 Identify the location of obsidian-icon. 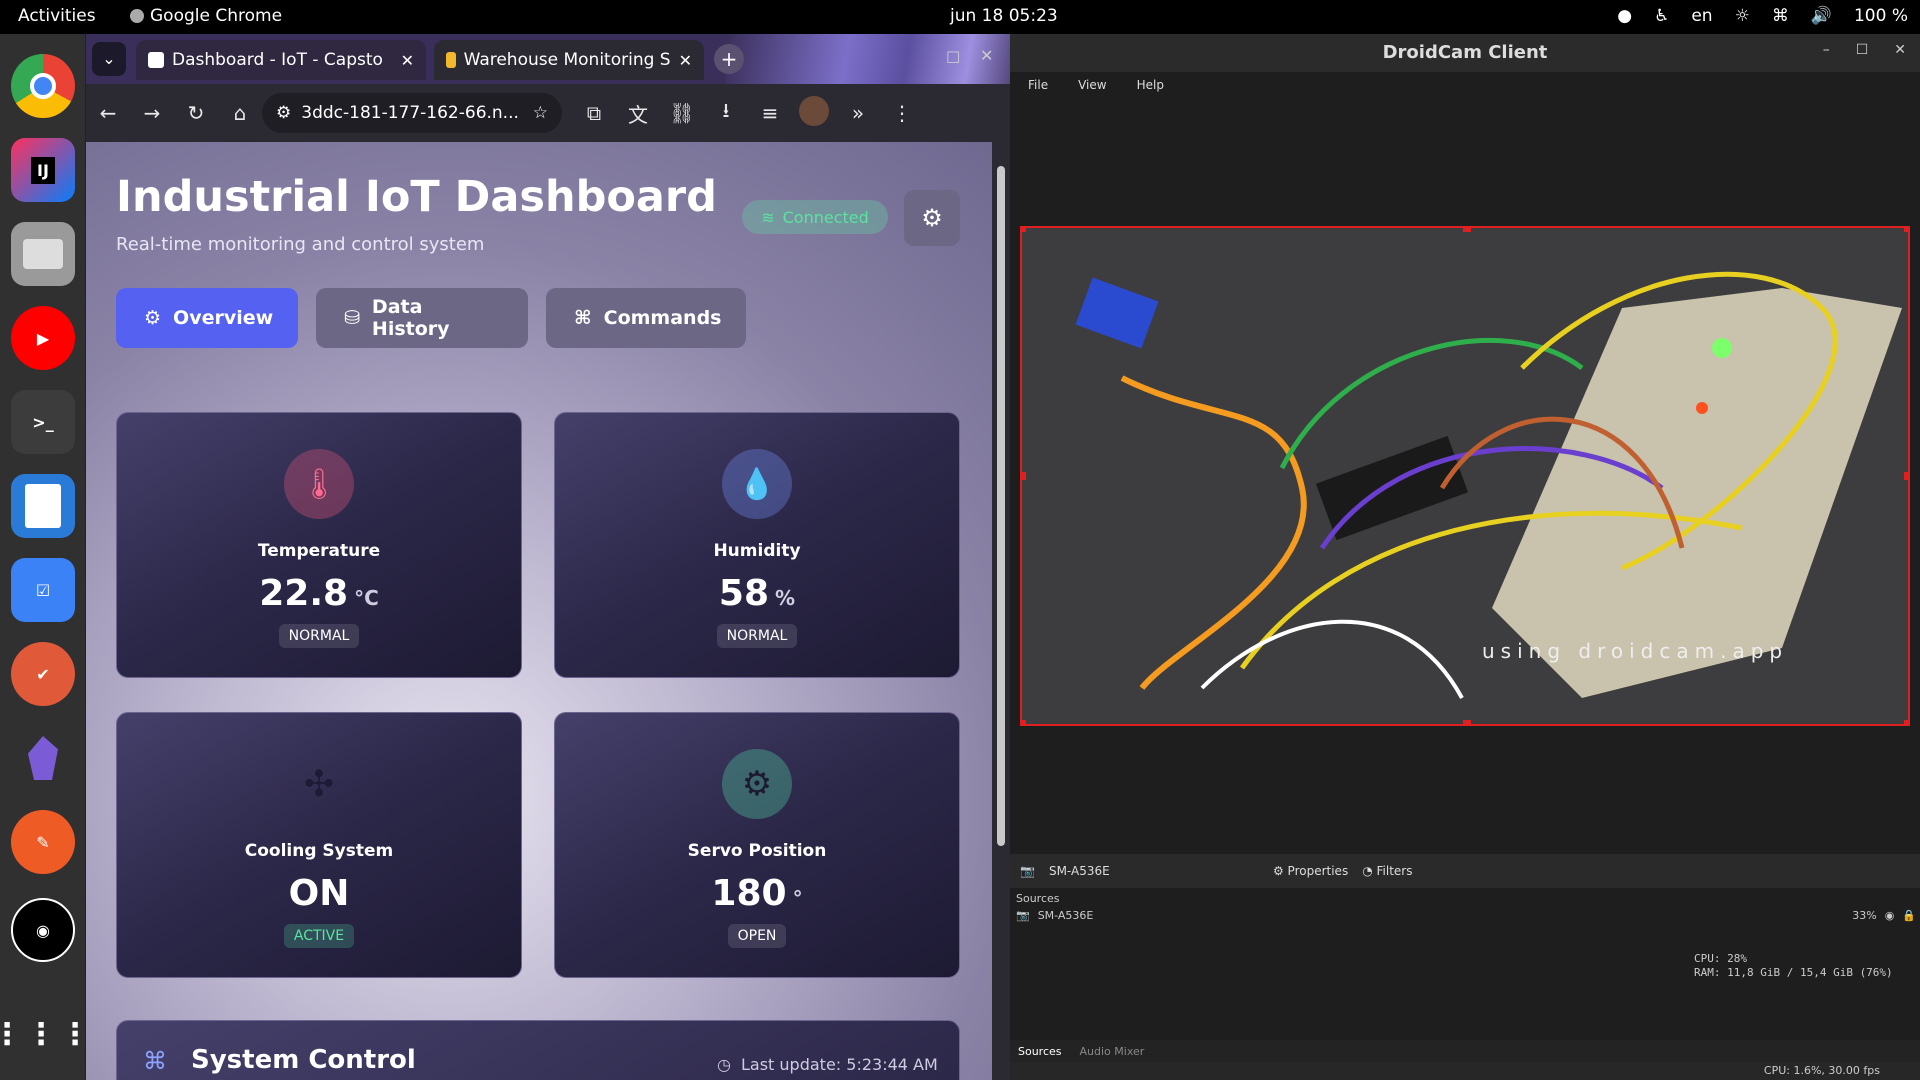
(43, 758).